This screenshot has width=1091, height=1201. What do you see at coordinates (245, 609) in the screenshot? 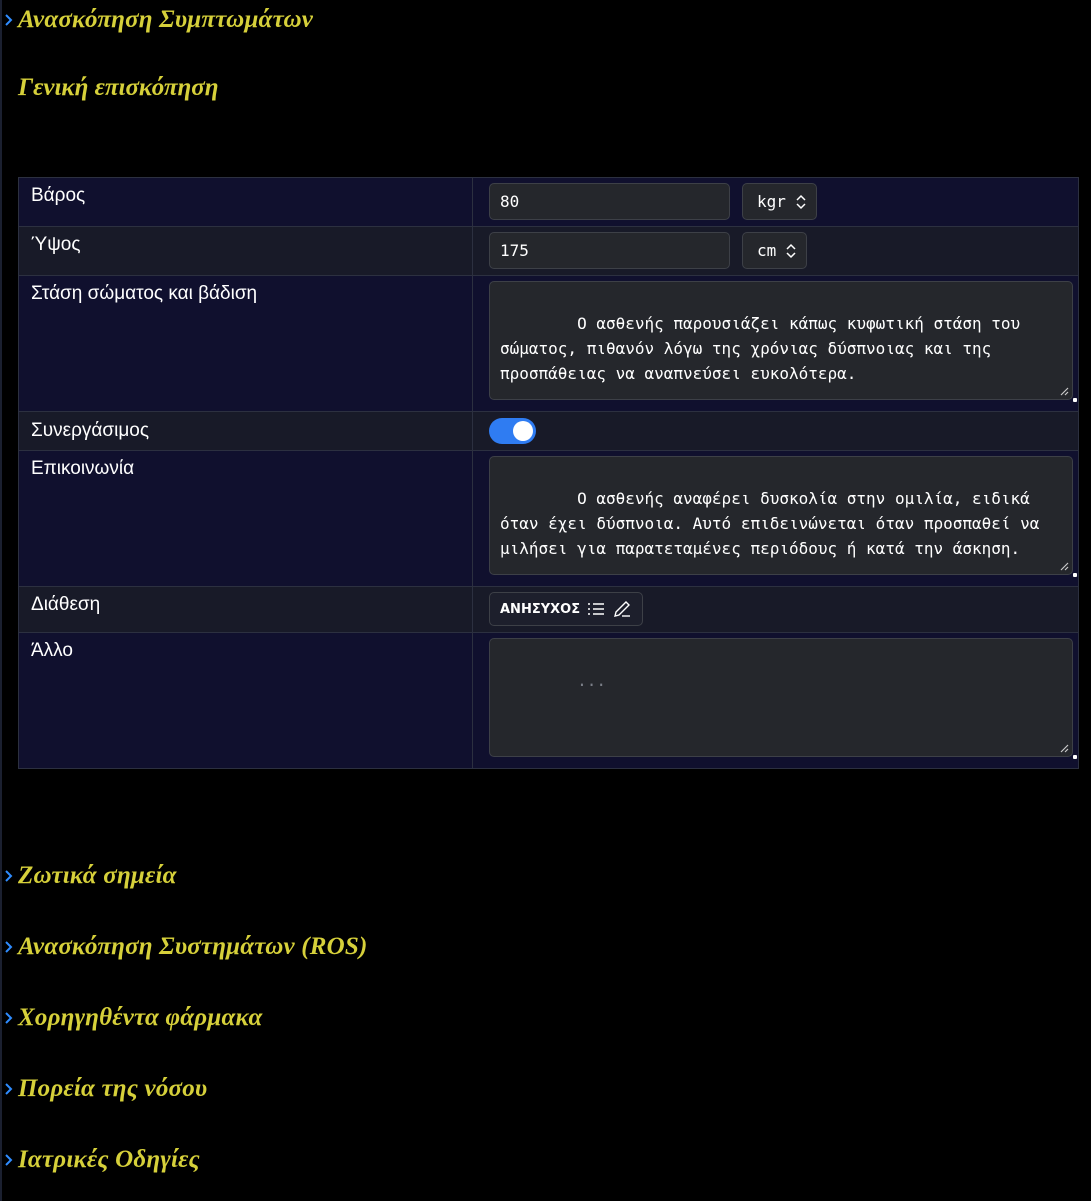
I see `mood-label: Διάθεση` at bounding box center [245, 609].